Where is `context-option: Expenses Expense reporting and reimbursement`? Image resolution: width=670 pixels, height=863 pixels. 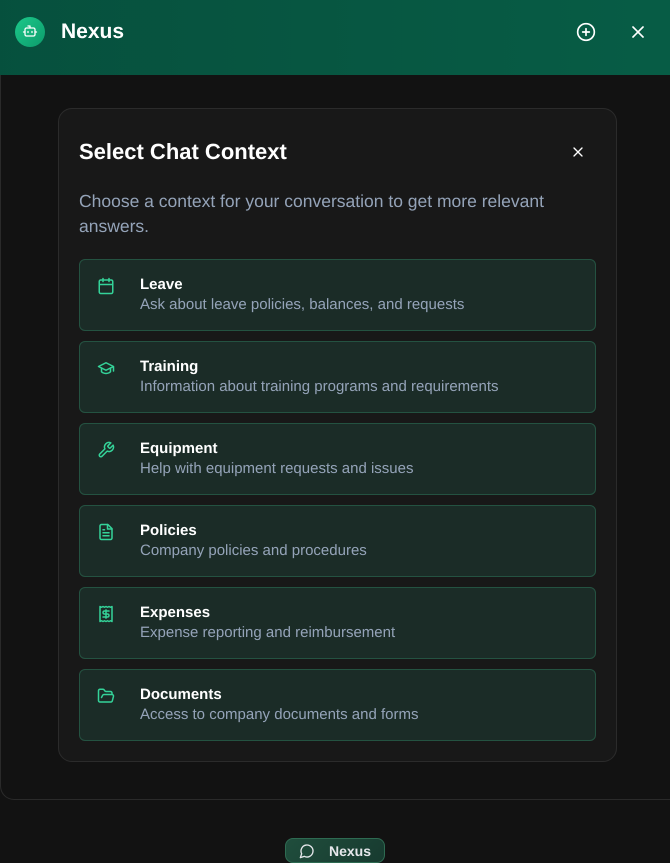
context-option: Expenses Expense reporting and reimbursement is located at coordinates (337, 623).